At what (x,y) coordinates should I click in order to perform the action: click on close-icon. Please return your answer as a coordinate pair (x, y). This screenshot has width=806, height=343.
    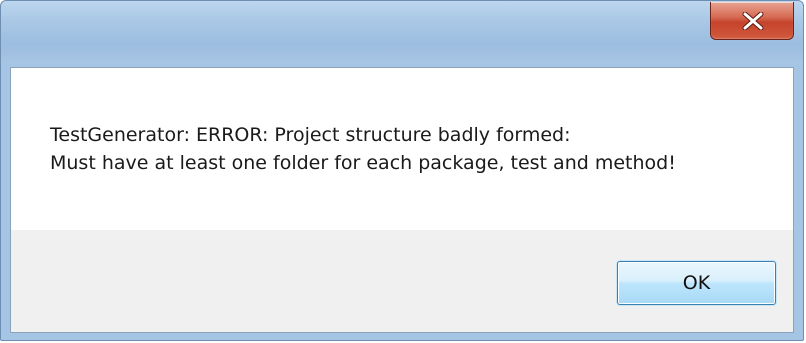
    Looking at the image, I should click on (753, 21).